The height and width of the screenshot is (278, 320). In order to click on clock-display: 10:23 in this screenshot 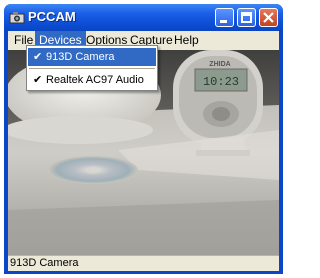, I will do `click(221, 82)`.